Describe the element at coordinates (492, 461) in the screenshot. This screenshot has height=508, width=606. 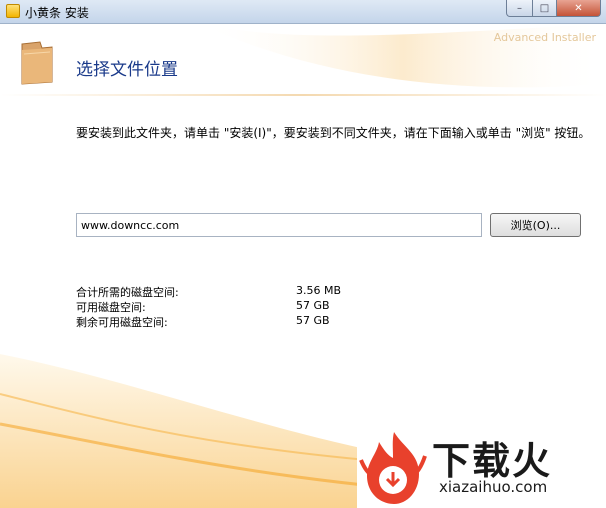
I see `logo-text: 下载火` at that location.